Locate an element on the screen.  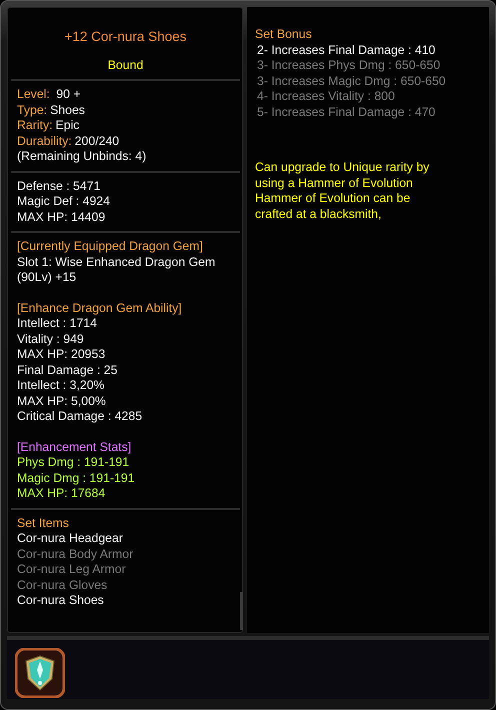
stat-line: MAX HP: 14409 is located at coordinates (61, 217).